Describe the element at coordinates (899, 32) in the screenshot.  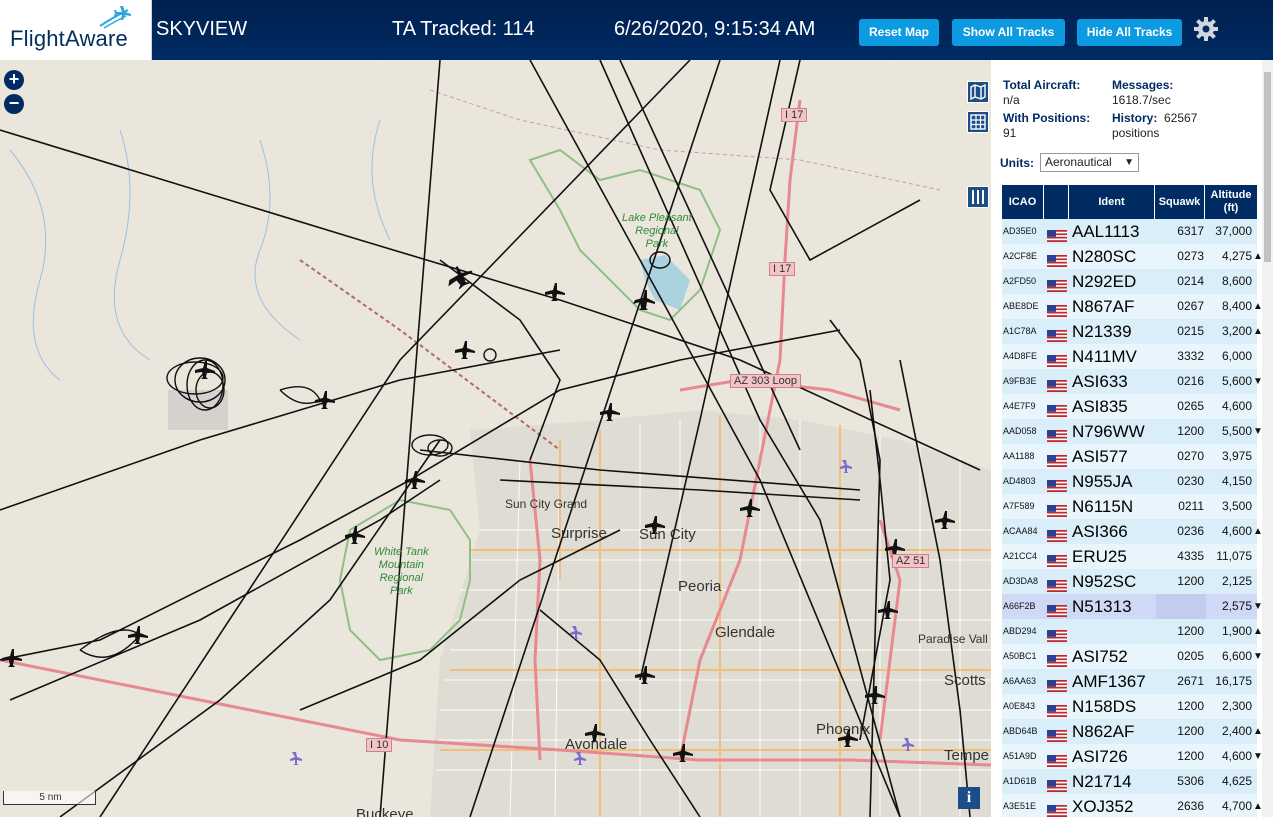
I see `reset-map-button: Reset Map` at that location.